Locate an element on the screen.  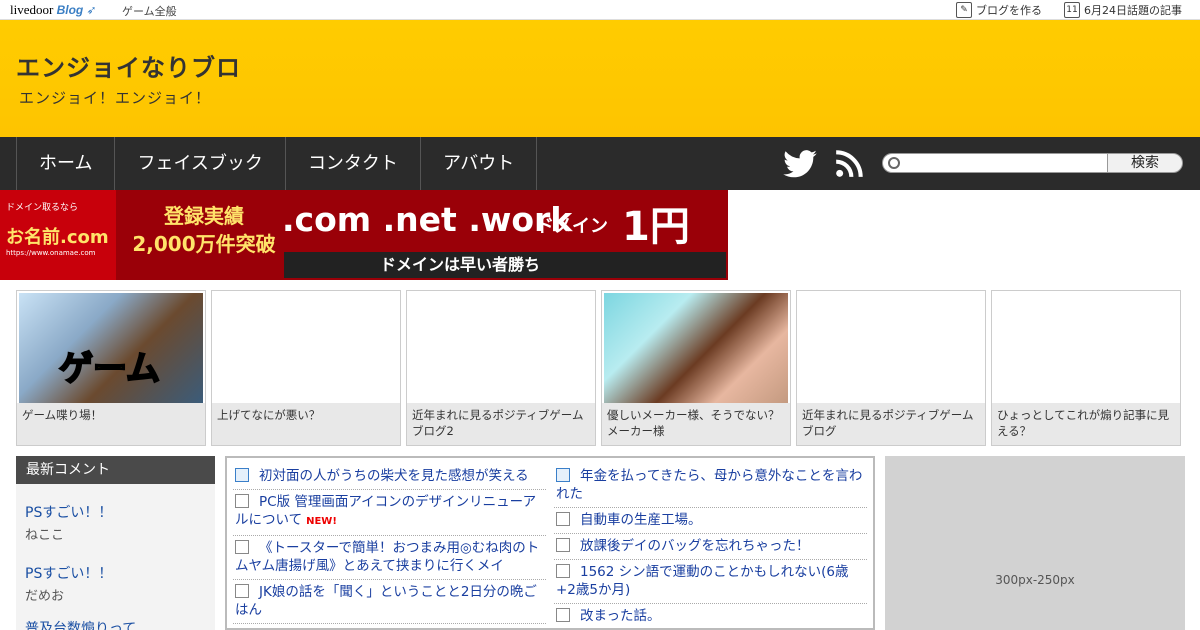
featured-post: 上げてなにが悪い？ is located at coordinates (306, 368).